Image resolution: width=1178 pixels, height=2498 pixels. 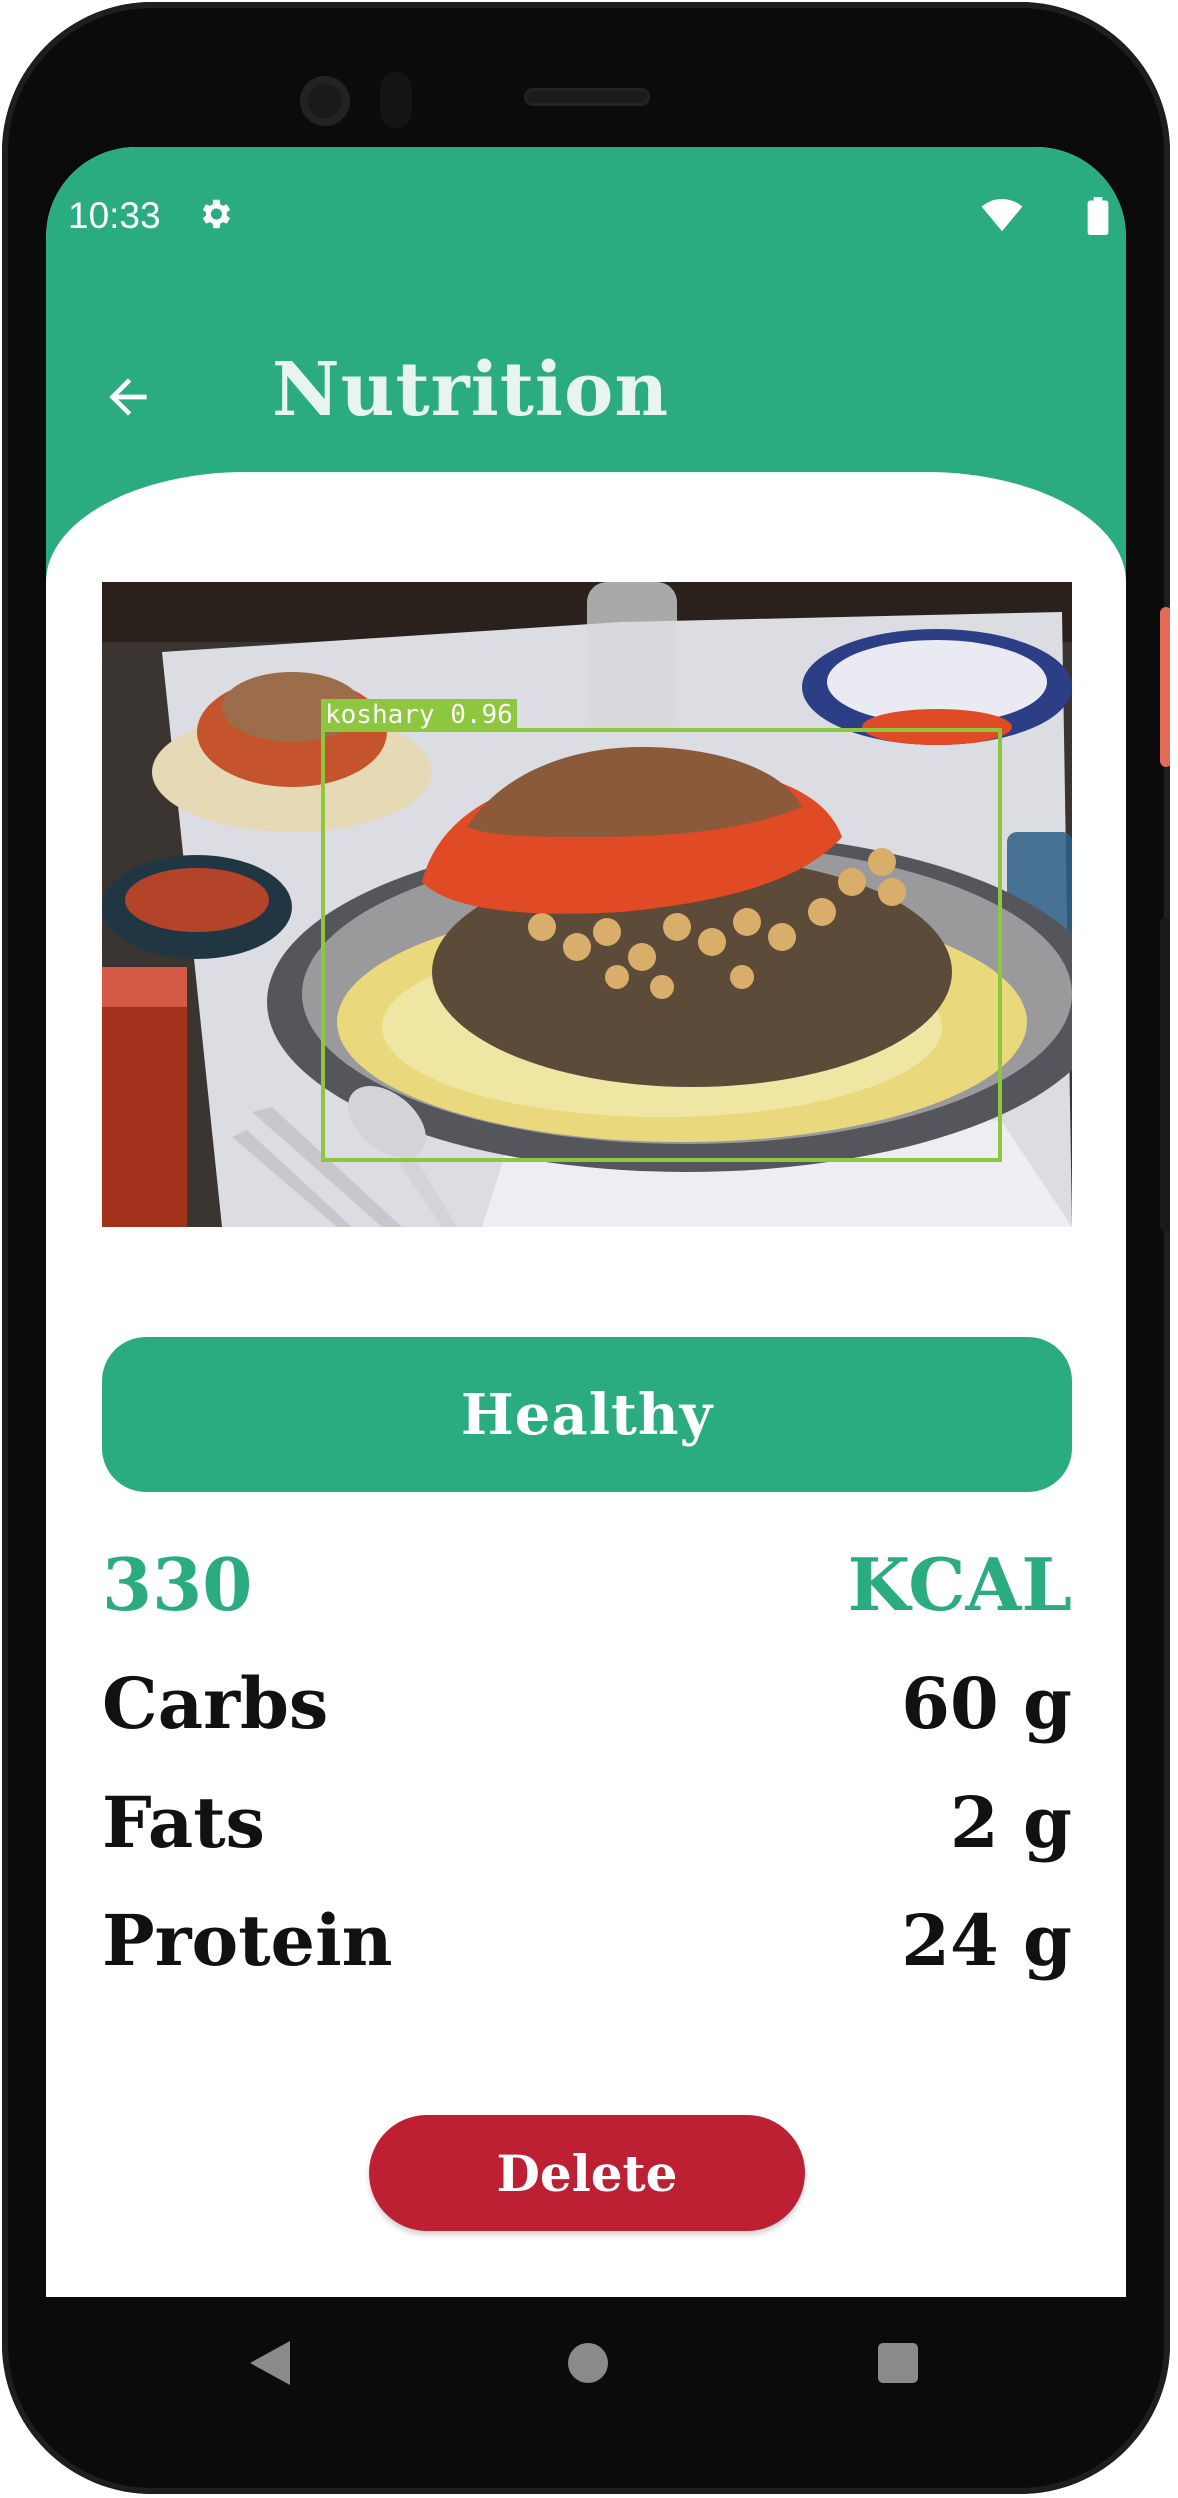 I want to click on status-time: 10:33, so click(x=114, y=215).